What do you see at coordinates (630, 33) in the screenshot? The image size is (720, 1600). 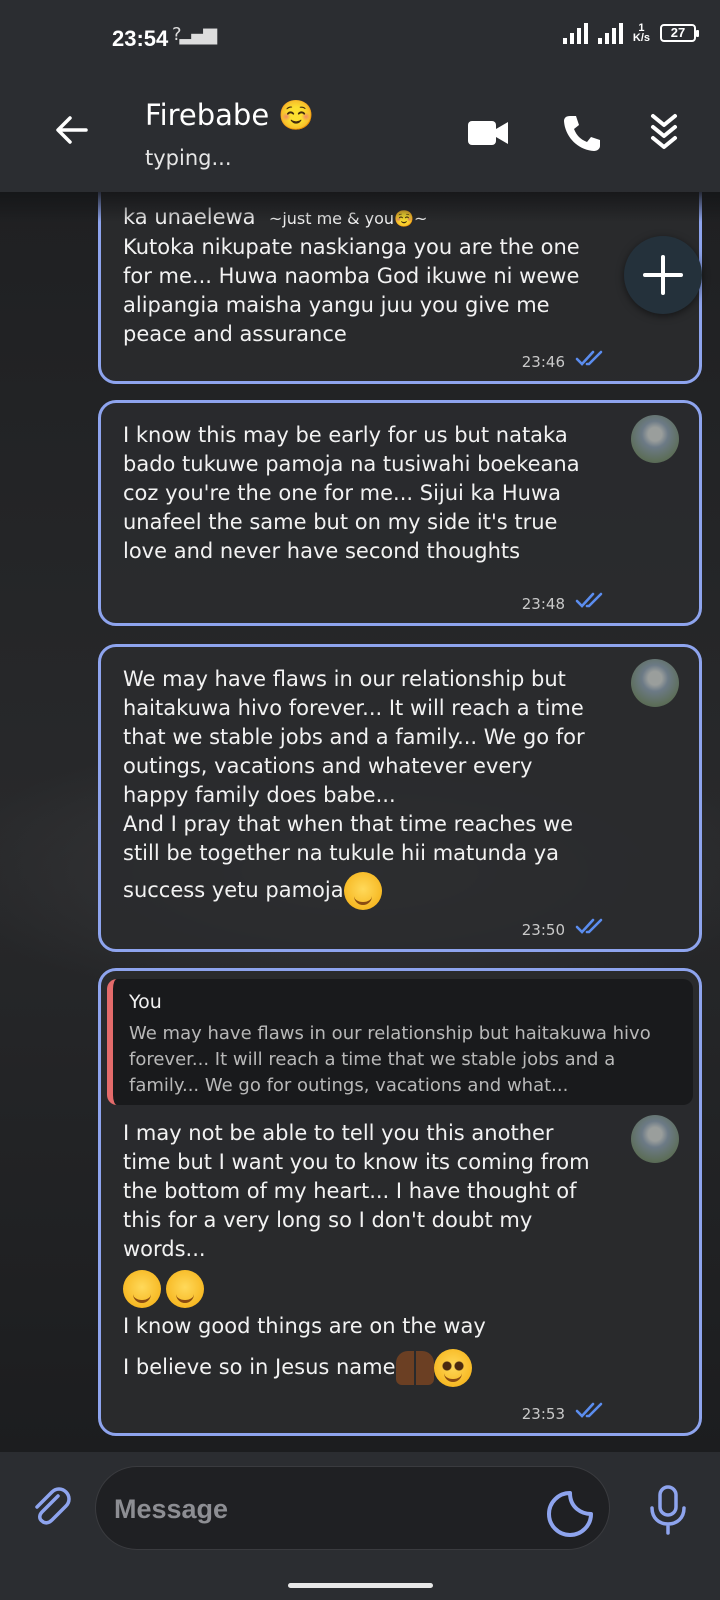 I see `status-right-group: 1 K/s 27` at bounding box center [630, 33].